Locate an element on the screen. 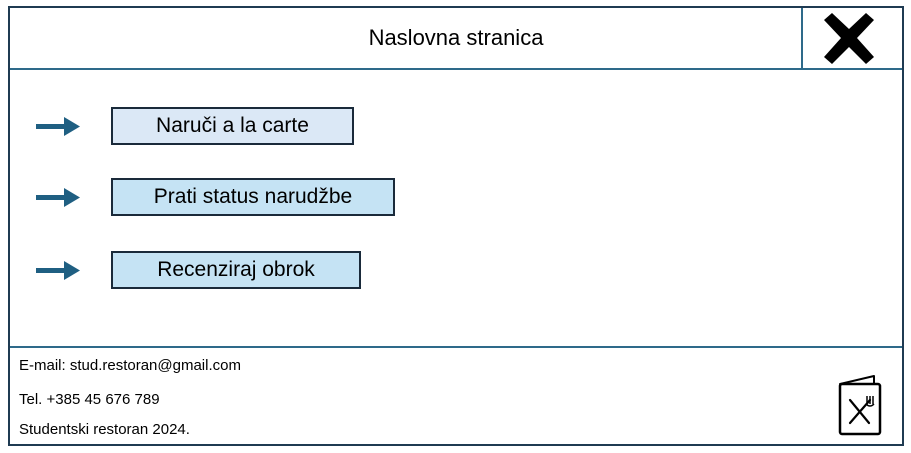  order-a-la-carte-button: Naruči a la carte is located at coordinates (232, 126).